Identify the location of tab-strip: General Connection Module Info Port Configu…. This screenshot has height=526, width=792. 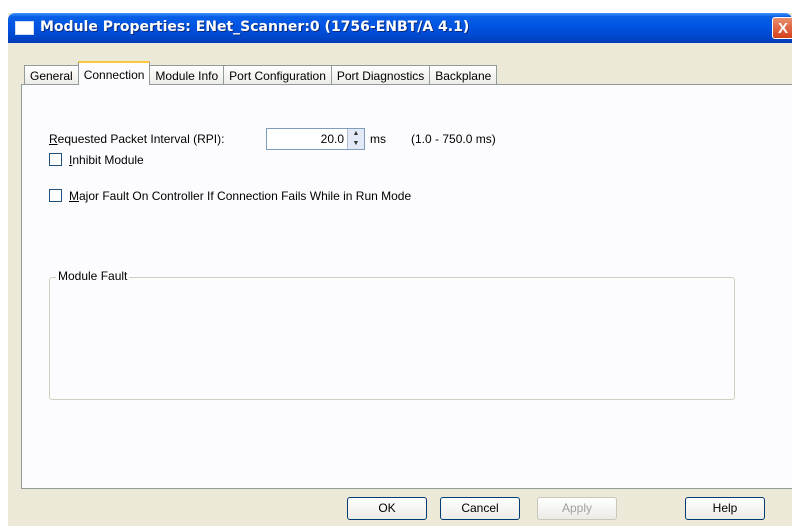
(261, 73).